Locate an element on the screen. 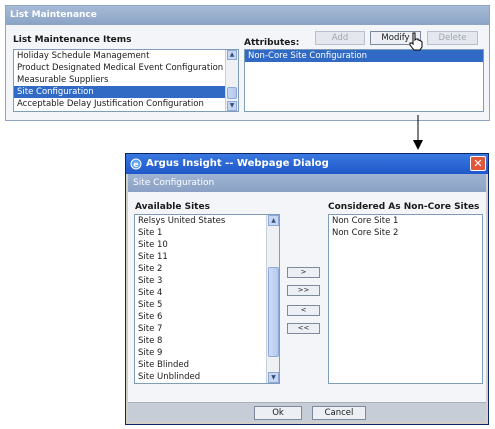 This screenshot has width=495, height=429. add-one-button: > is located at coordinates (303, 272).